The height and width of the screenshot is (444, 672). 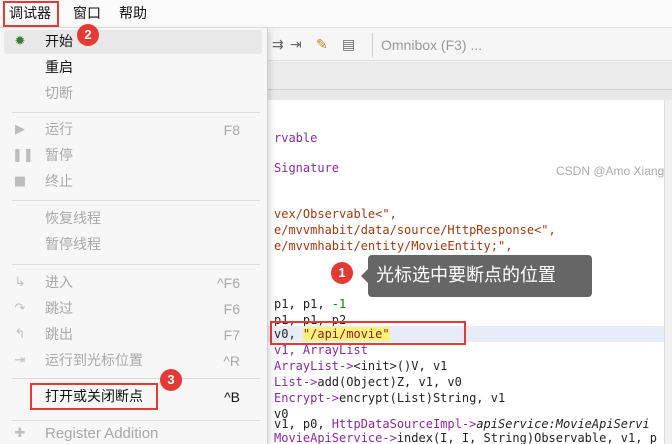 What do you see at coordinates (278, 45) in the screenshot?
I see `step-icon: ⇉` at bounding box center [278, 45].